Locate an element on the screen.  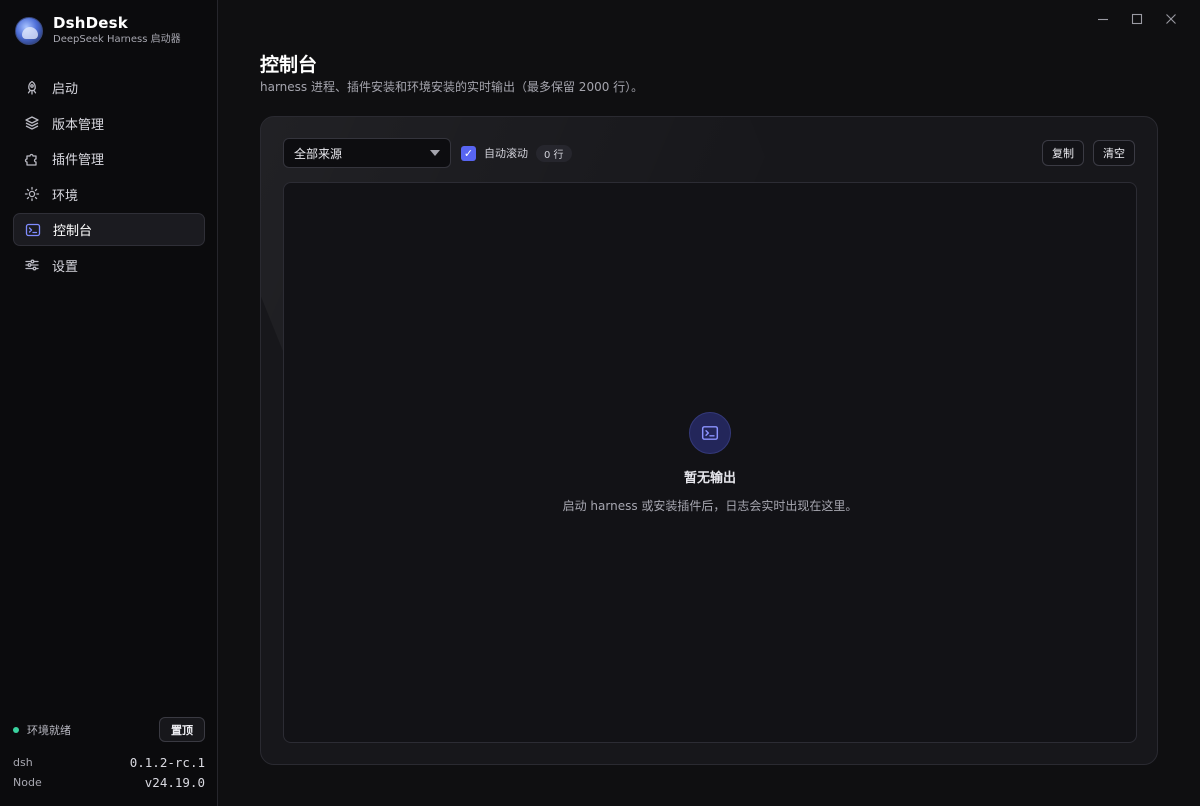
line-count-badge: 0 行 is located at coordinates (554, 153).